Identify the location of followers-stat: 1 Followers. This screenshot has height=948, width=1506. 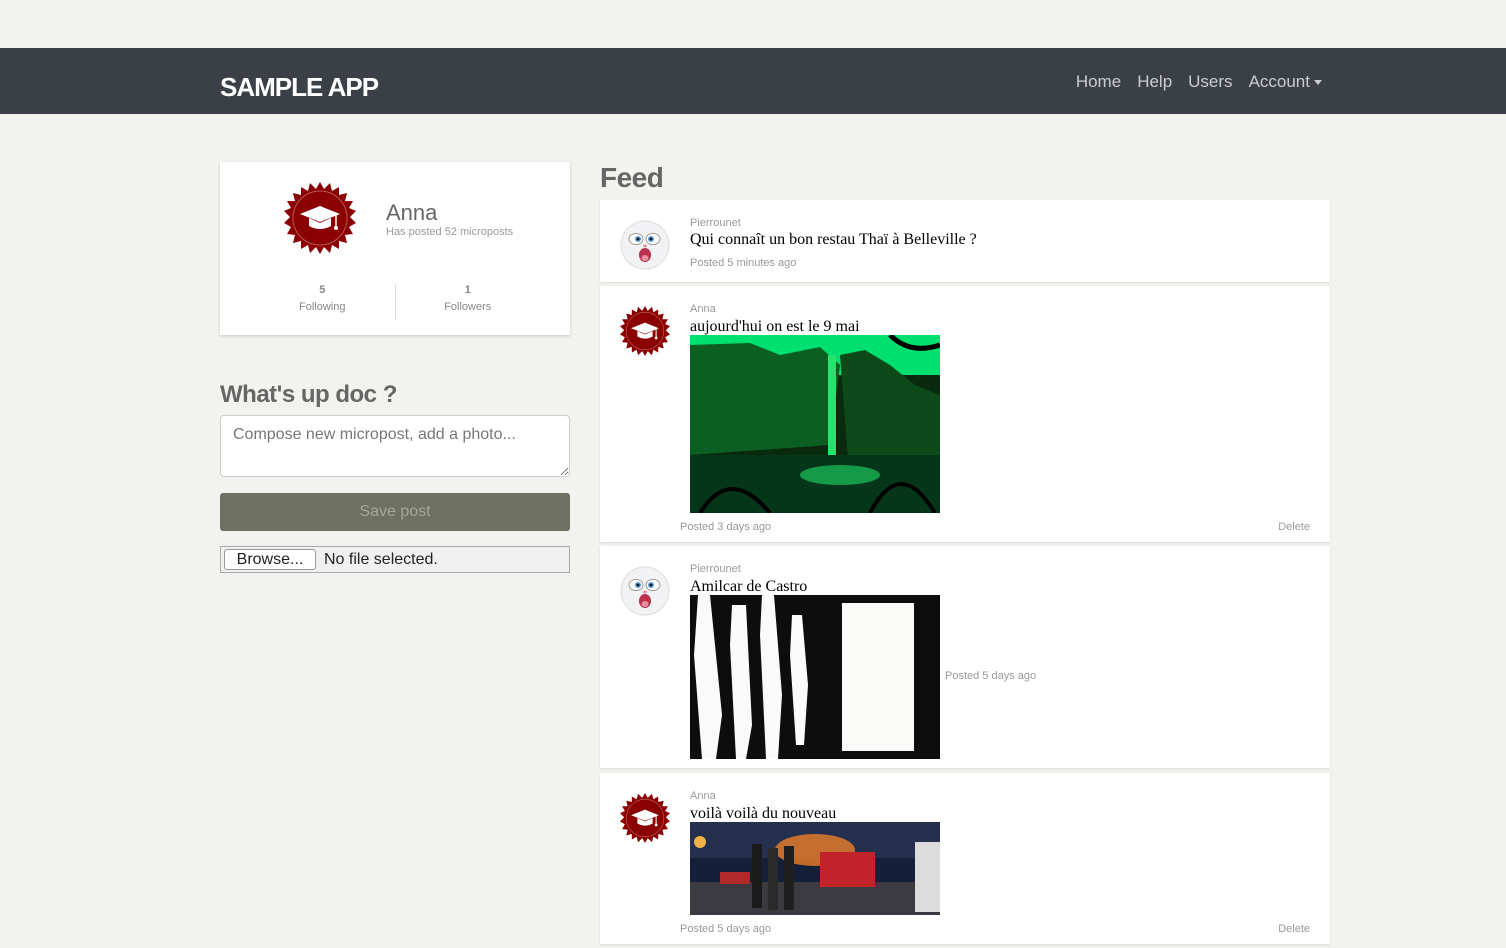
(467, 302).